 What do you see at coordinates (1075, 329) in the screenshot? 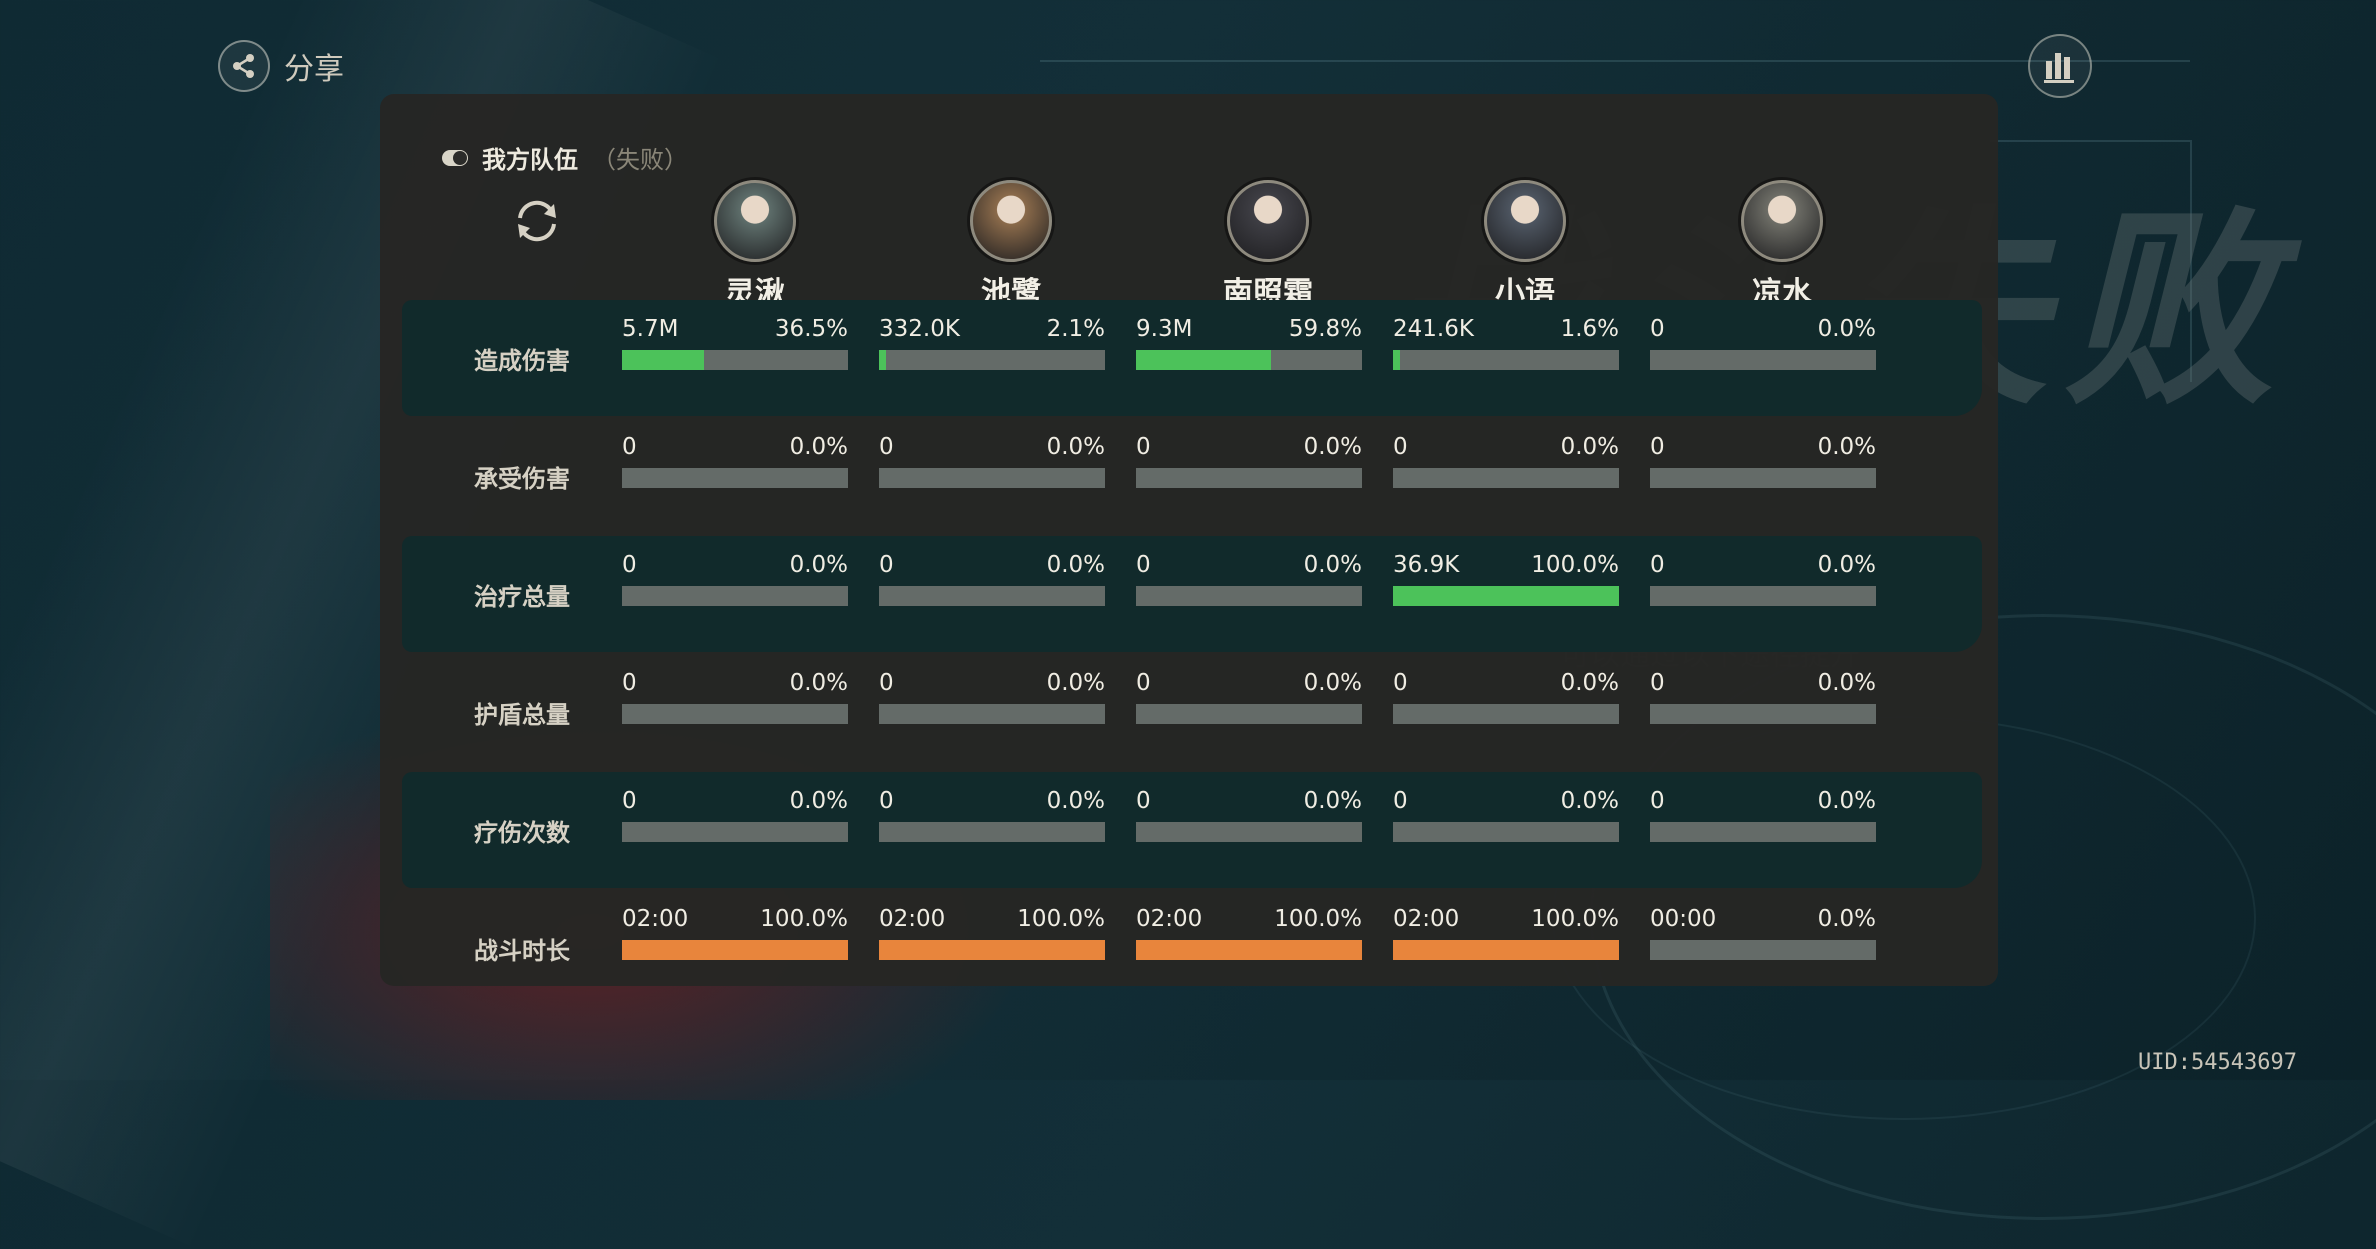
I see `stat-percent: 2.1%` at bounding box center [1075, 329].